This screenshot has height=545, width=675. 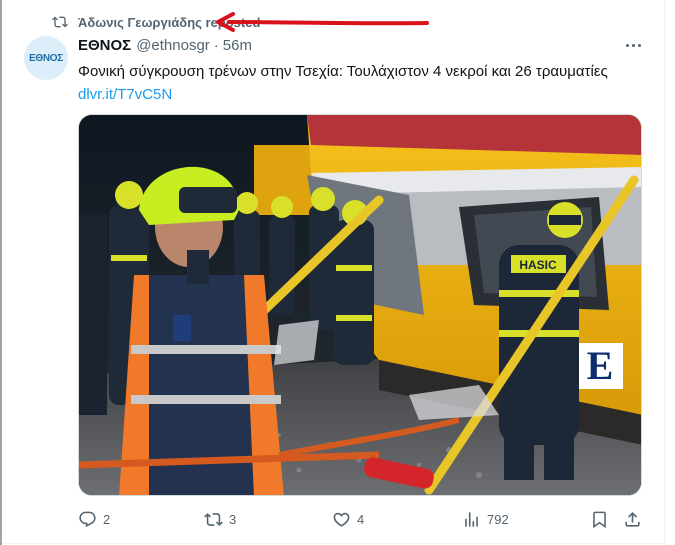 I want to click on hasic-vest-label: HASIC, so click(x=538, y=265).